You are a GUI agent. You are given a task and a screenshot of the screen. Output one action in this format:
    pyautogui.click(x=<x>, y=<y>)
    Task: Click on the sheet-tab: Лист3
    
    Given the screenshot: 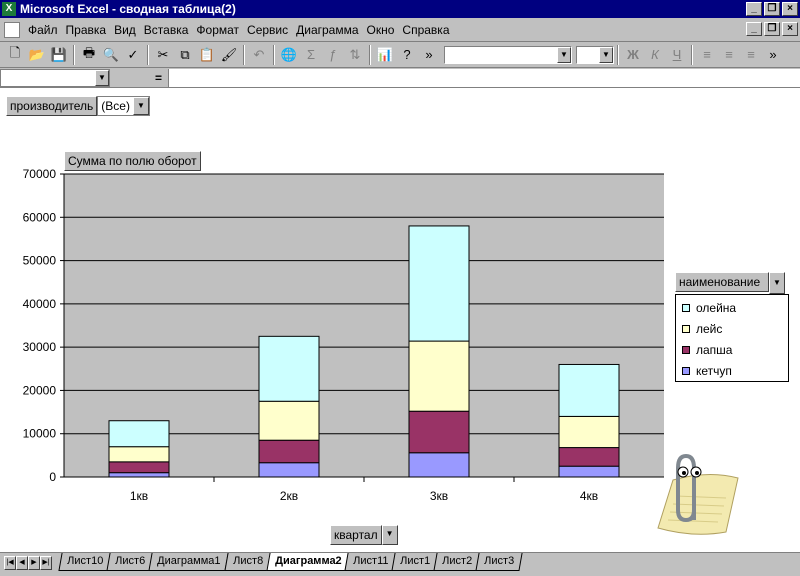 What is the action you would take?
    pyautogui.click(x=499, y=562)
    